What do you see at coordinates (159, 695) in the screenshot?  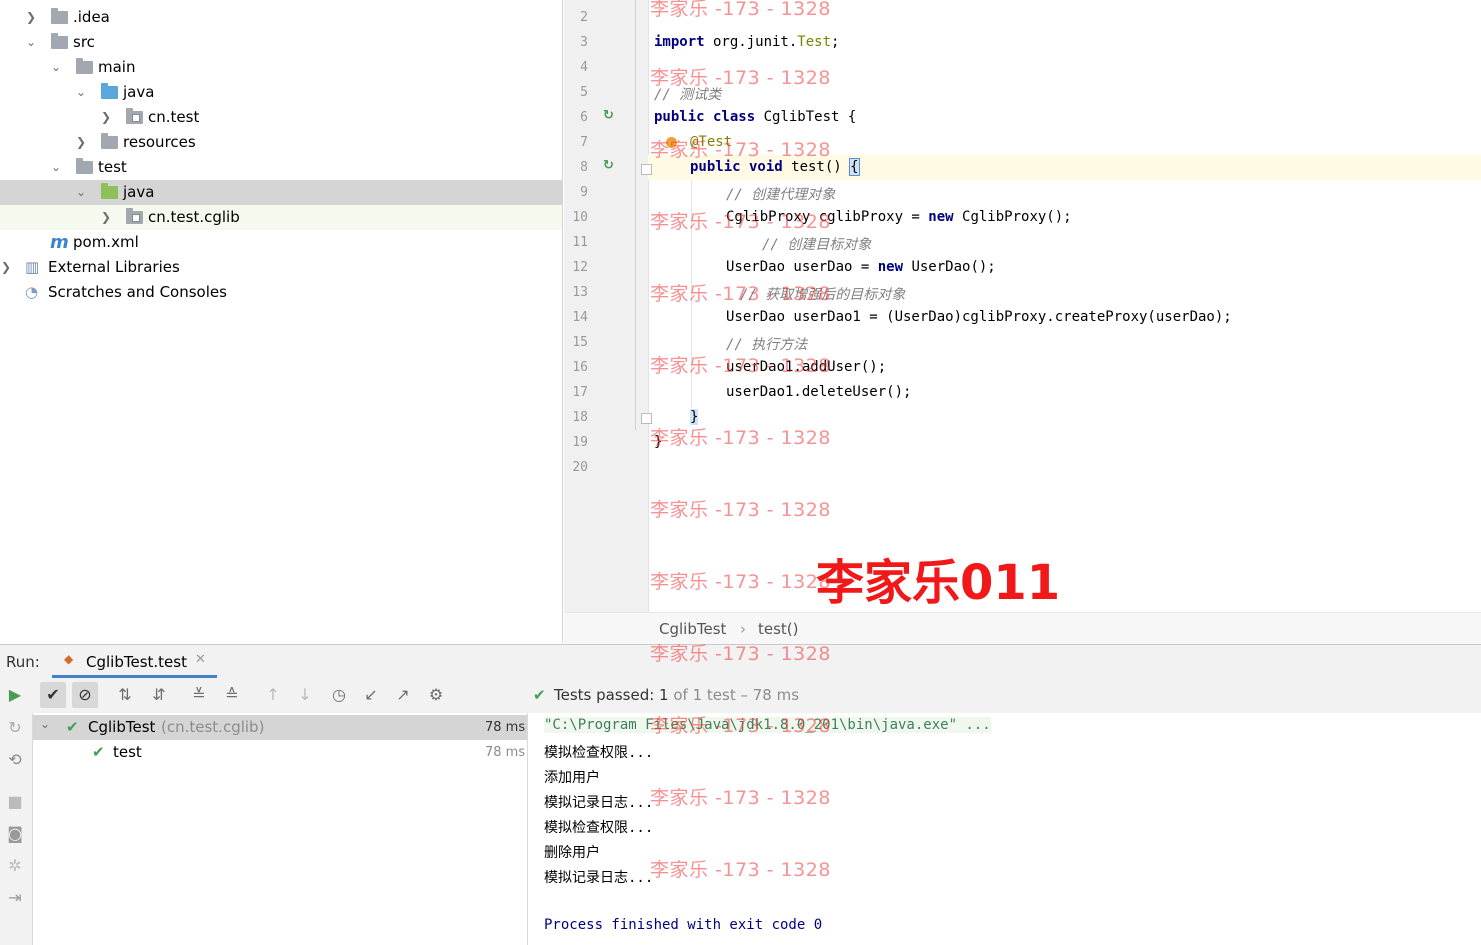 I see `sort-duration-icon: ⇵` at bounding box center [159, 695].